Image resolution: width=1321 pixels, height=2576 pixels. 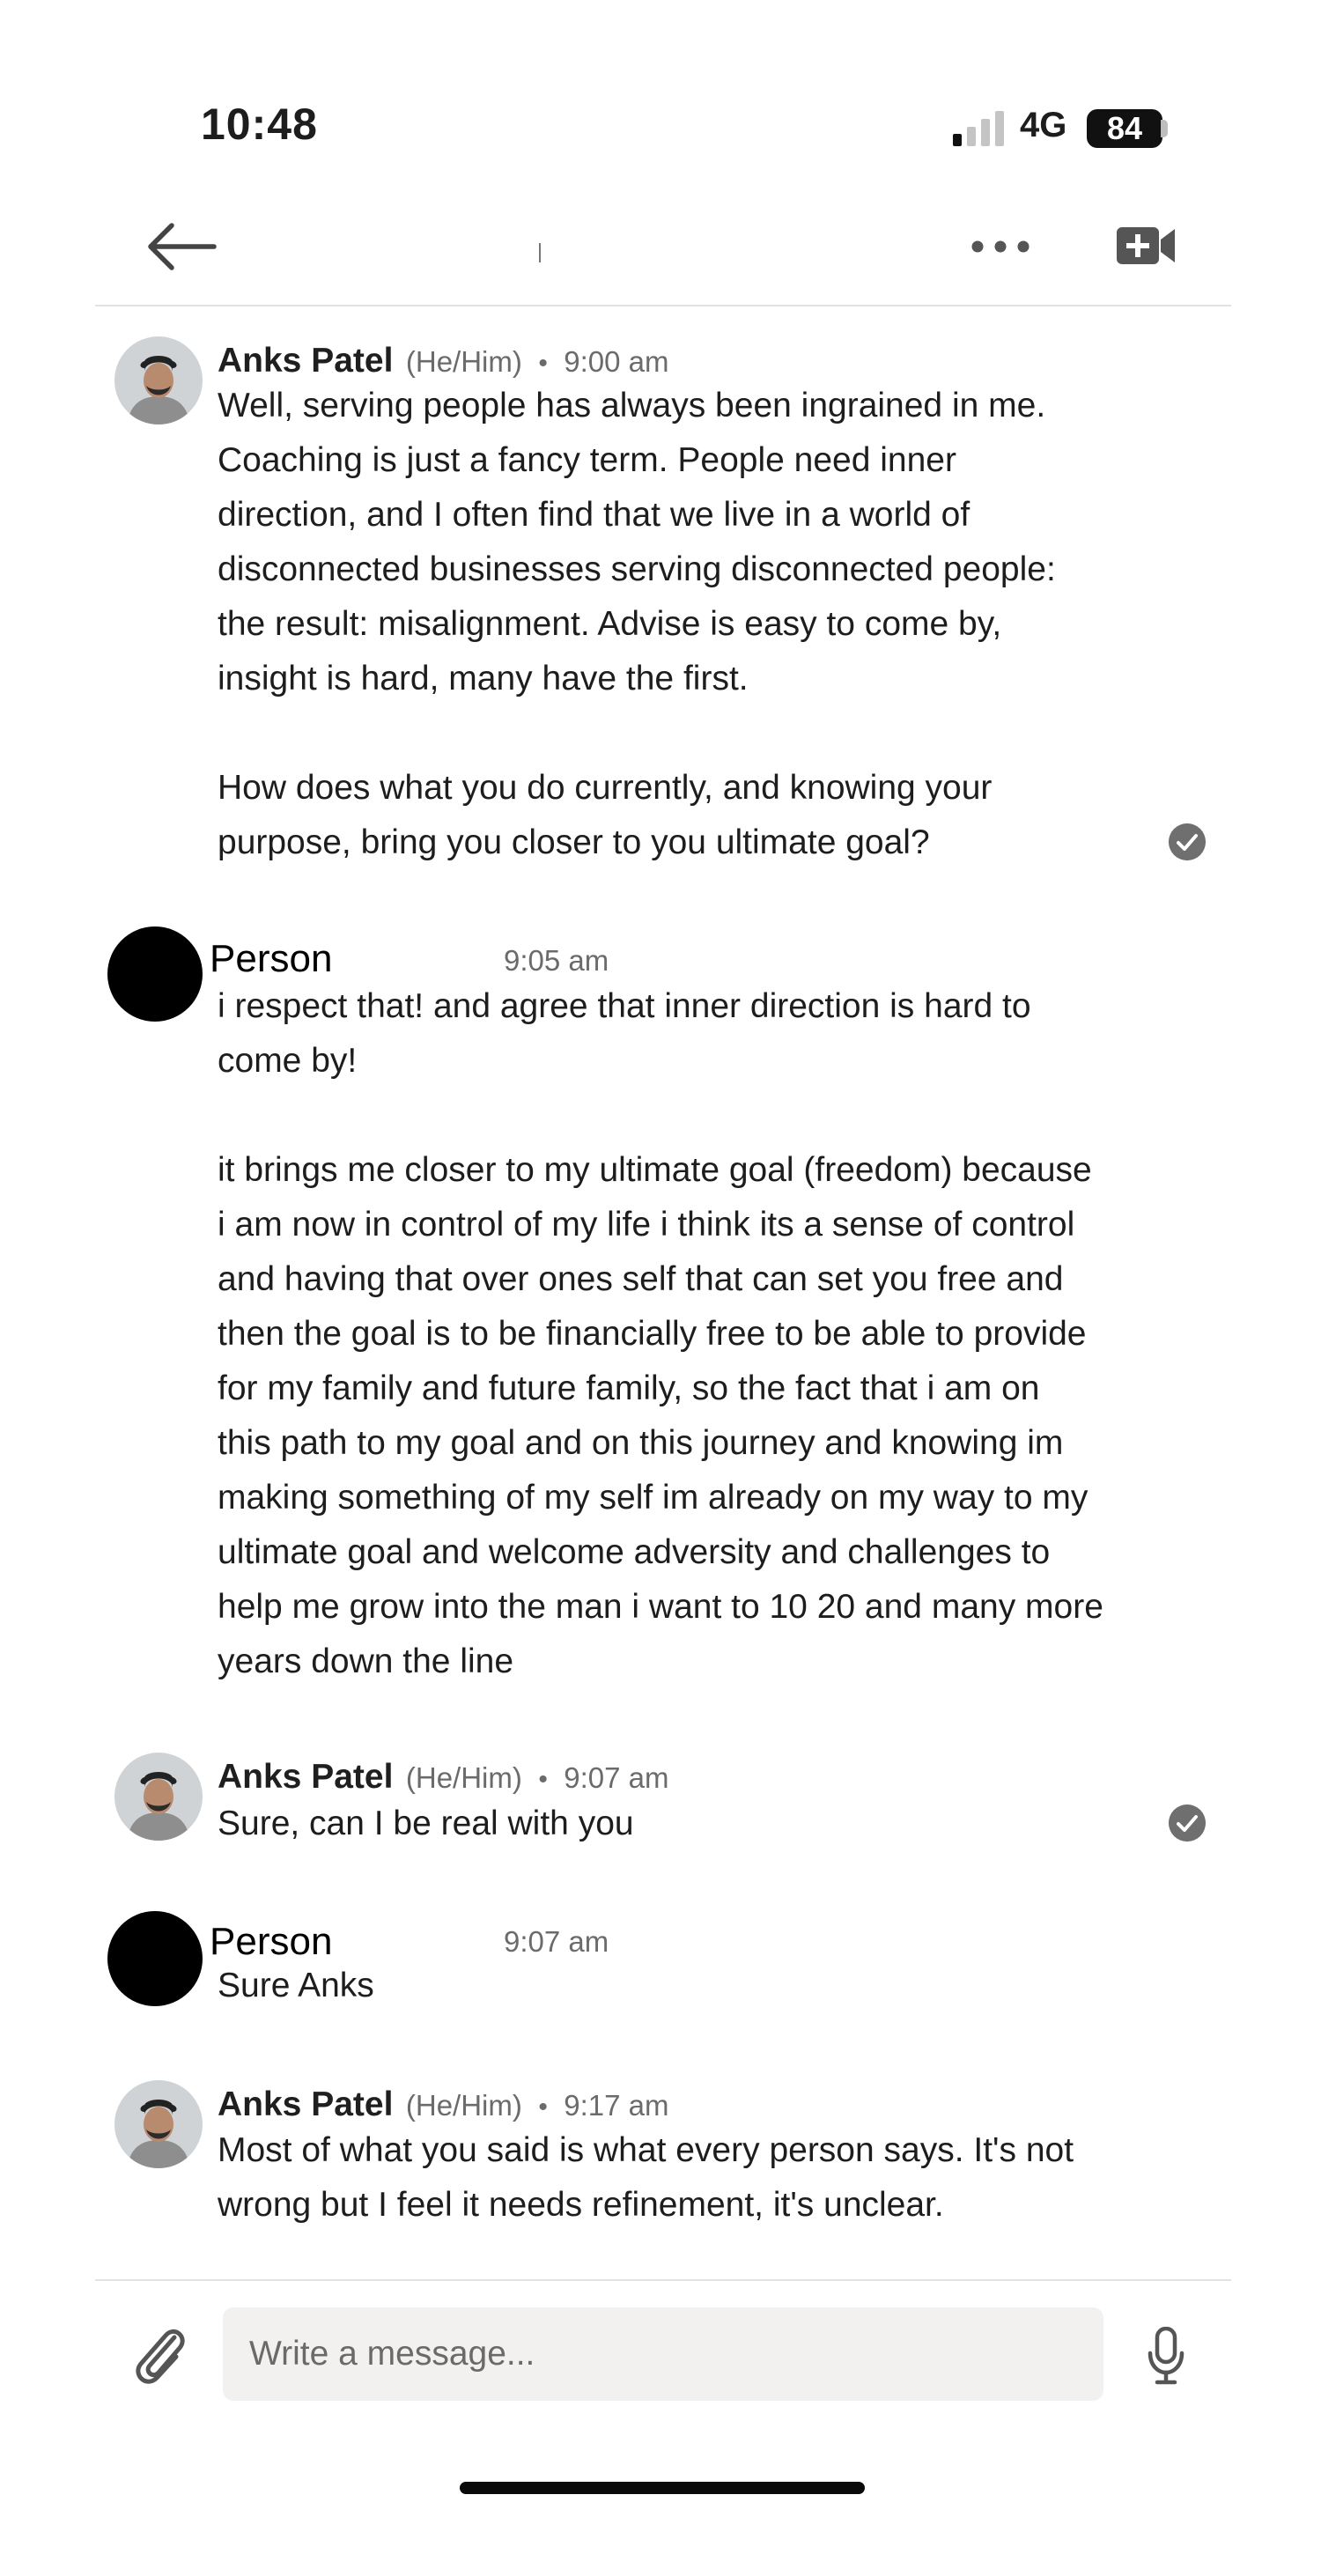 I want to click on header-title-placeholder, so click(x=540, y=252).